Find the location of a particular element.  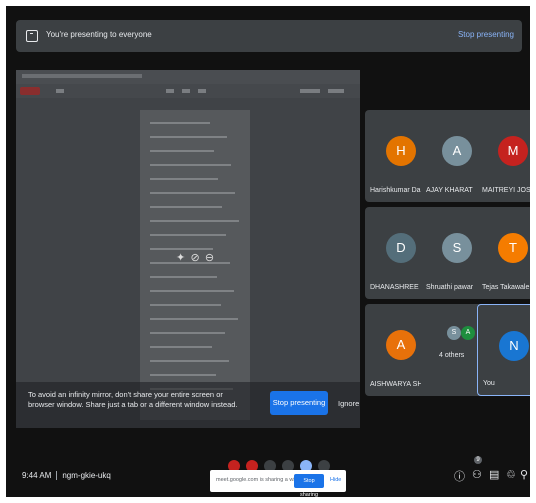

self-tile: •••NYou is located at coordinates (503, 350).